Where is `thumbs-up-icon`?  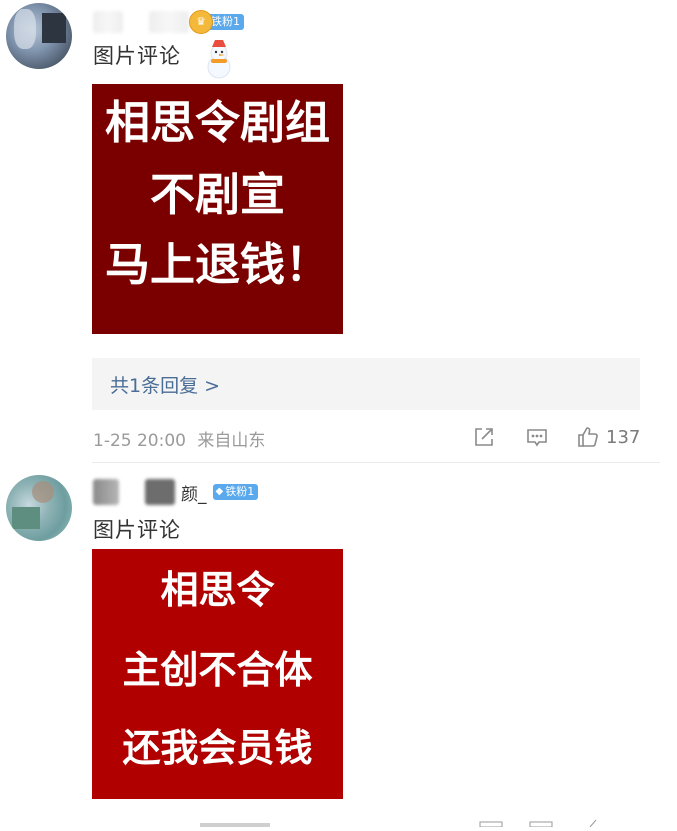 thumbs-up-icon is located at coordinates (588, 437).